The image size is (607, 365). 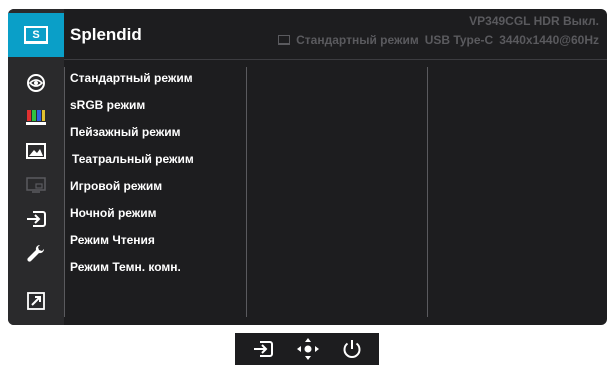 I want to click on input-icon, so click(x=263, y=349).